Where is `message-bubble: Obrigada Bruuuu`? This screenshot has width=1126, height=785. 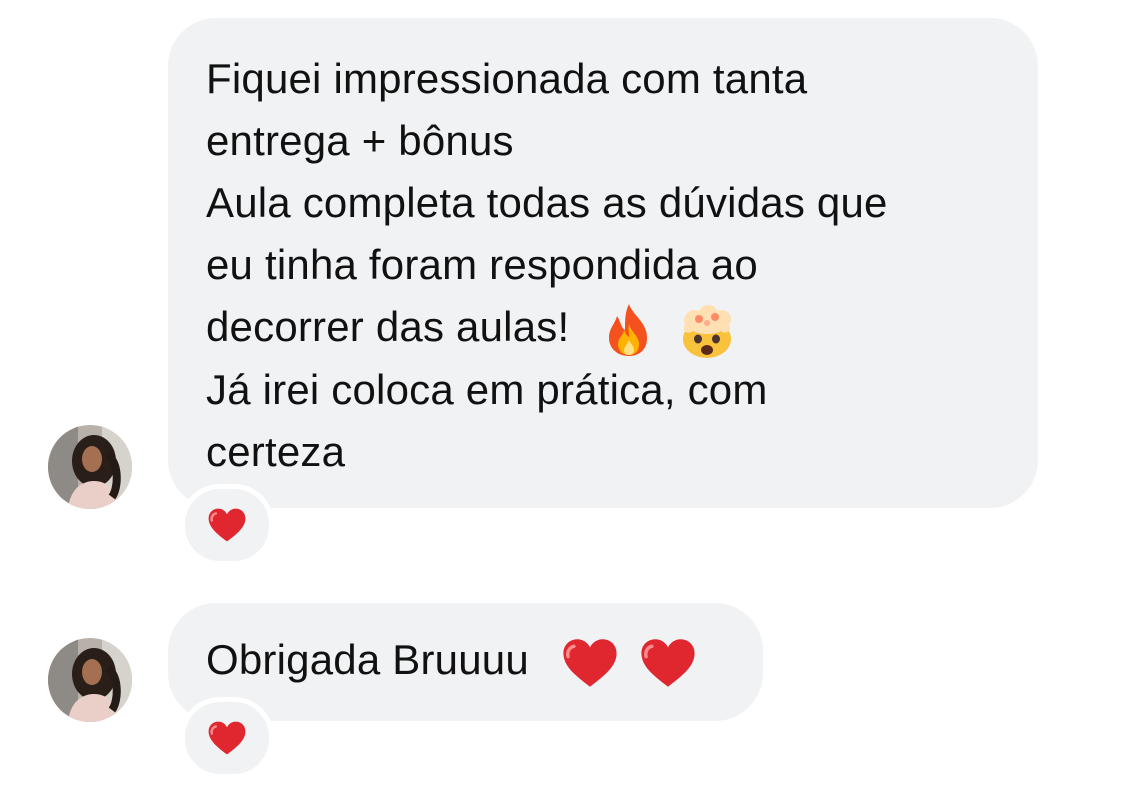
message-bubble: Obrigada Bruuuu is located at coordinates (465, 662).